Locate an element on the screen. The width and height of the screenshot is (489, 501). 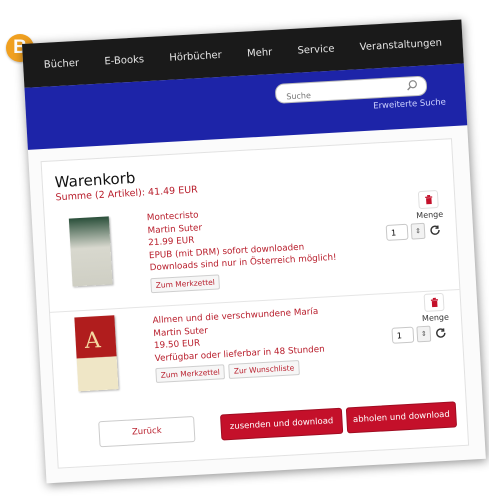
back-button: Zurück is located at coordinates (147, 431).